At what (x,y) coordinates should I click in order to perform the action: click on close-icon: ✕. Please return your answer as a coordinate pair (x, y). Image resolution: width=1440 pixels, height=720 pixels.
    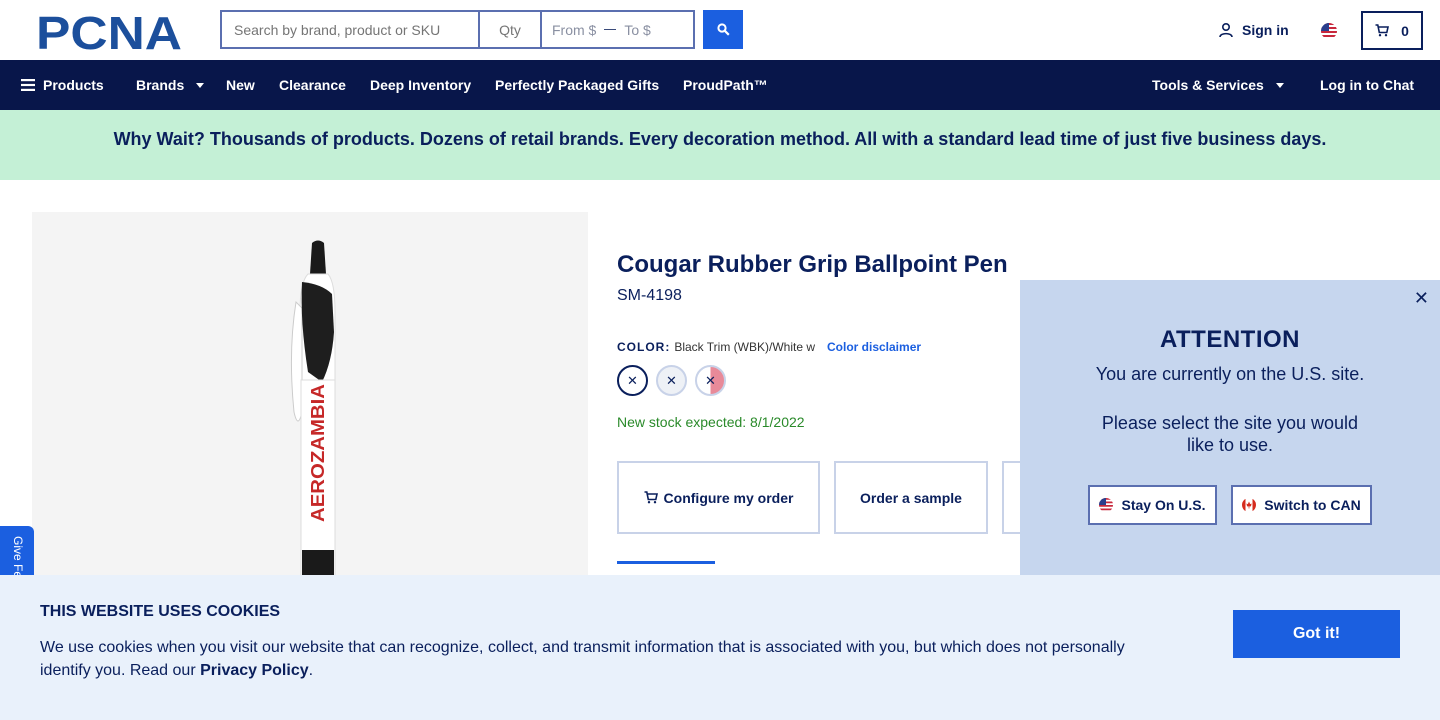
    Looking at the image, I should click on (1421, 298).